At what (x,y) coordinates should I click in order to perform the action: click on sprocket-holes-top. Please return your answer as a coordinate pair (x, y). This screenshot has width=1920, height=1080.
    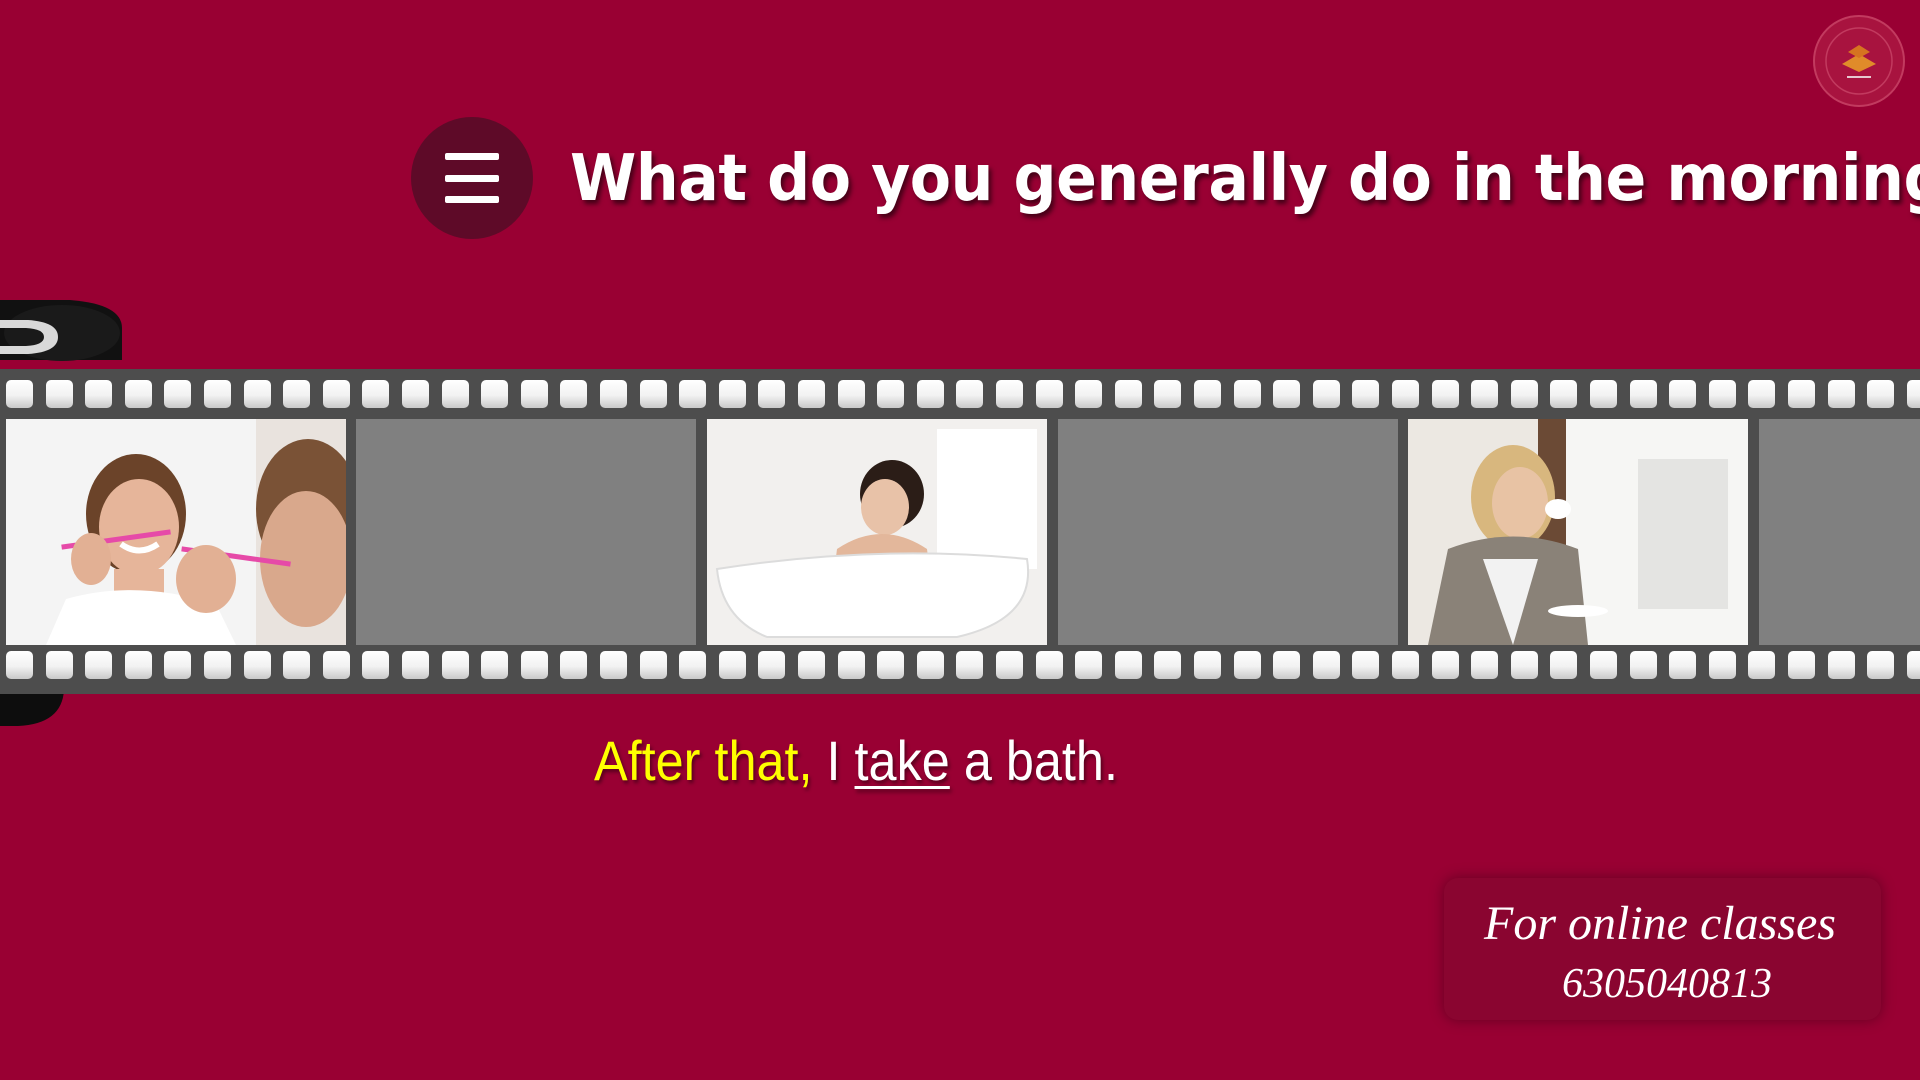
    Looking at the image, I should click on (960, 396).